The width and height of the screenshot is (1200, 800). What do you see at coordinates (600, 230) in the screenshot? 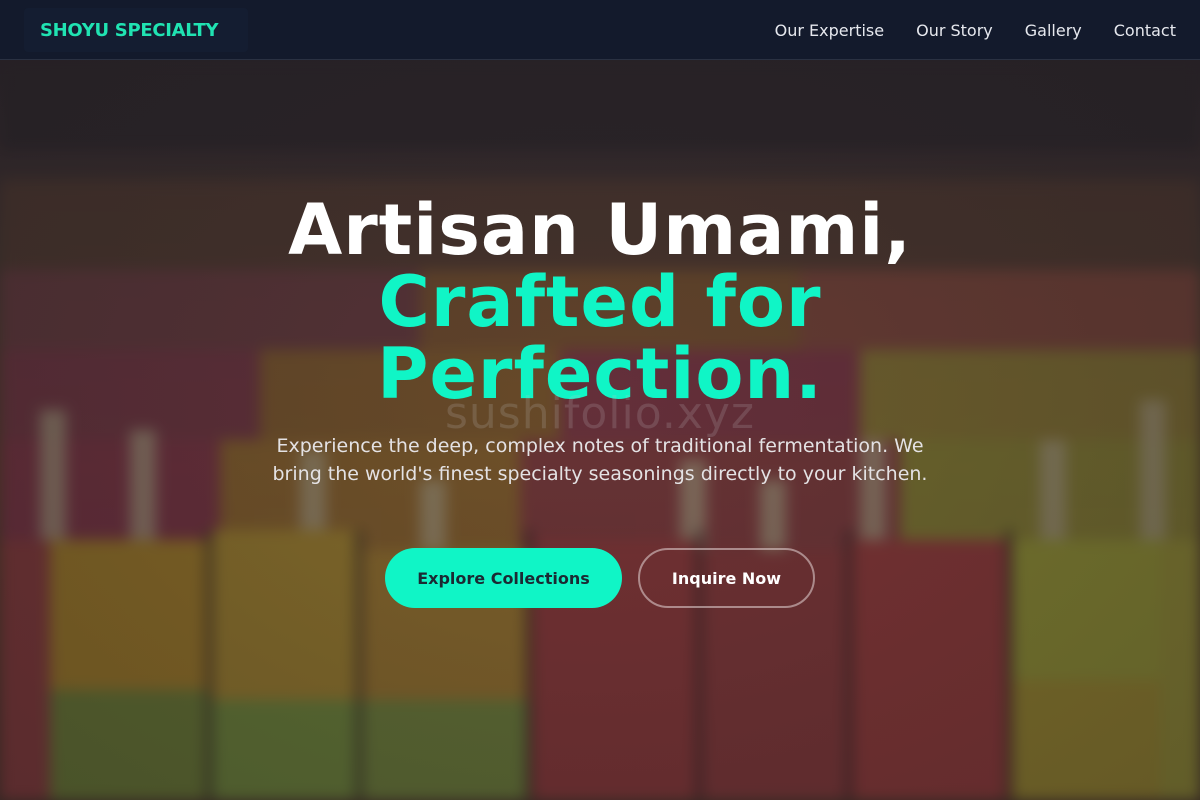
I see `headline-line-1: Artisan Umami,` at bounding box center [600, 230].